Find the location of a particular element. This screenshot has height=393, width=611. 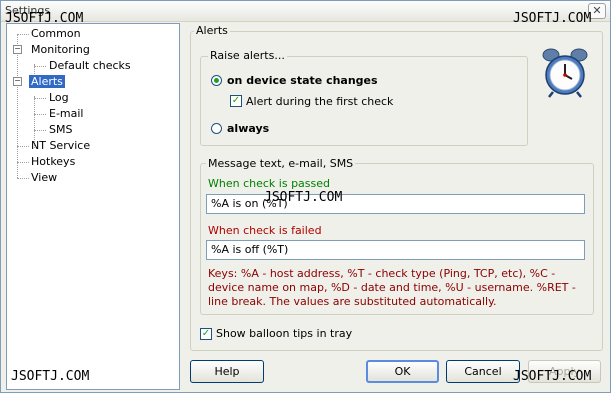

tree-item-hotkeys: Hotkeys is located at coordinates (53, 162).